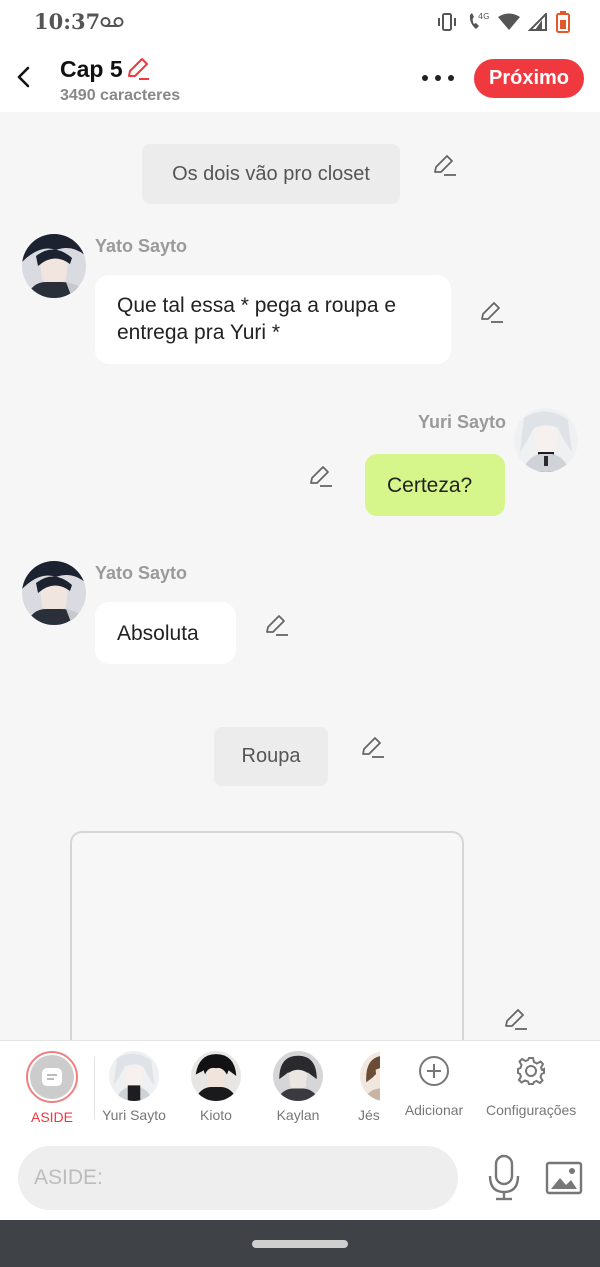  What do you see at coordinates (531, 1086) in the screenshot?
I see `settings-button: Configurações` at bounding box center [531, 1086].